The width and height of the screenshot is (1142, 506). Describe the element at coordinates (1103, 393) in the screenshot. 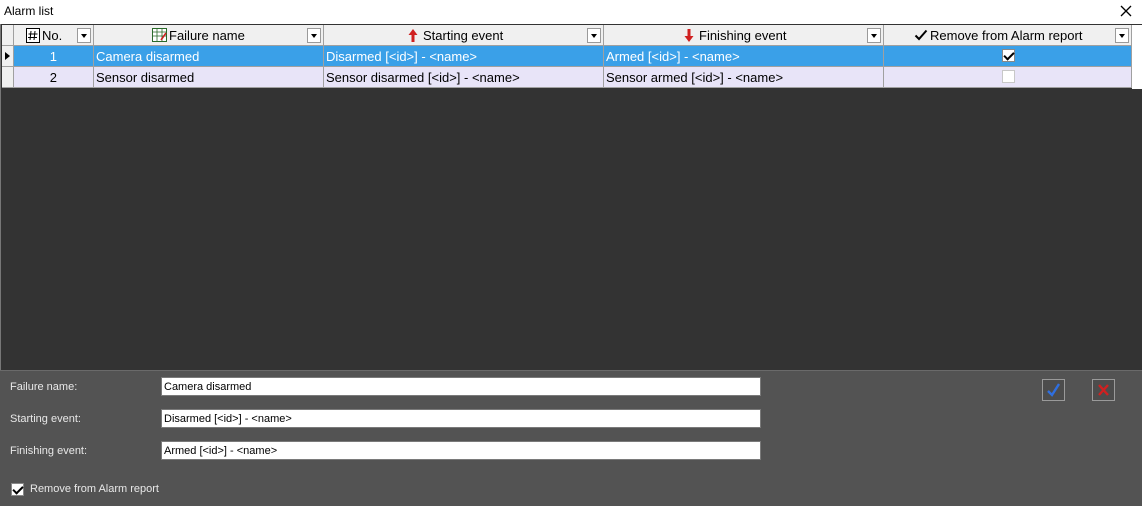

I see `cross-red-icon` at that location.